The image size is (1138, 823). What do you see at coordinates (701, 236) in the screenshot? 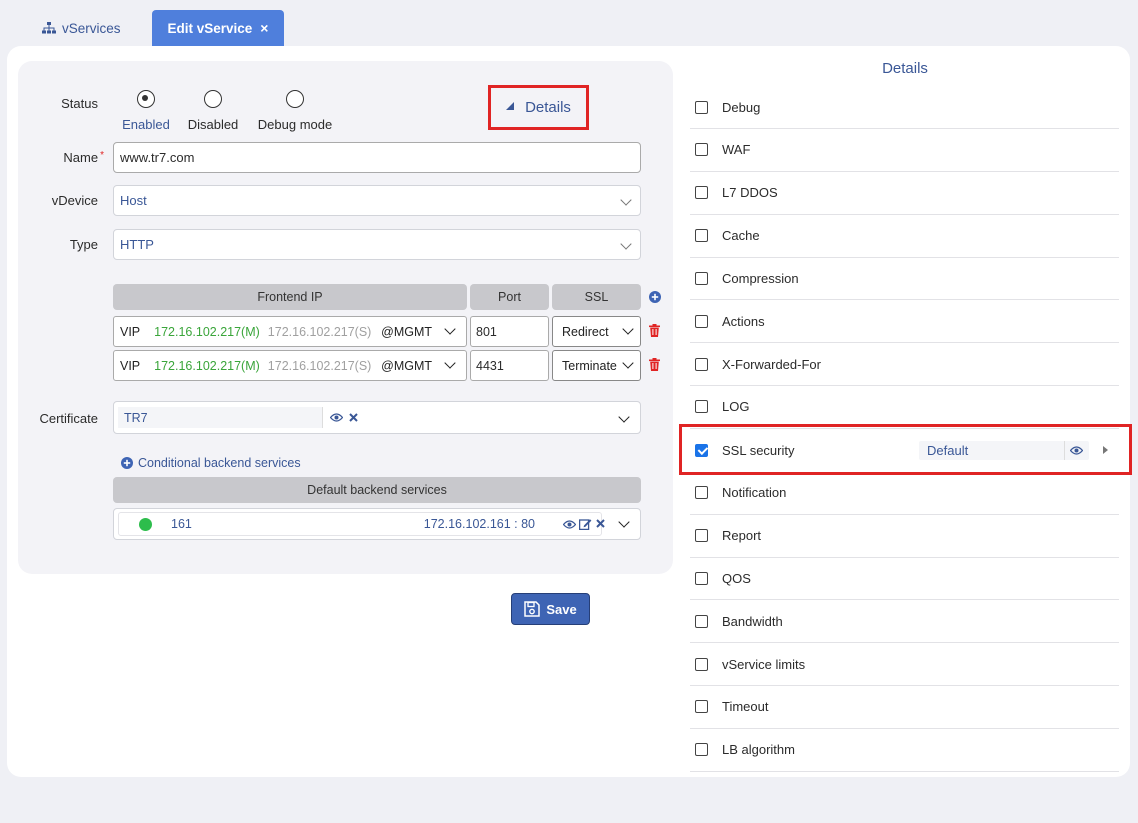
I see `cache-checkbox` at bounding box center [701, 236].